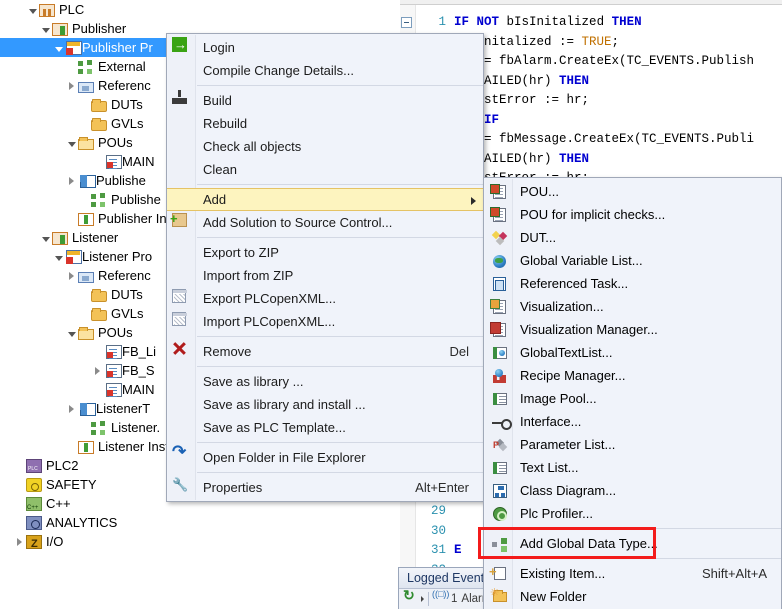  I want to click on fold-toggle-icon, so click(406, 22).